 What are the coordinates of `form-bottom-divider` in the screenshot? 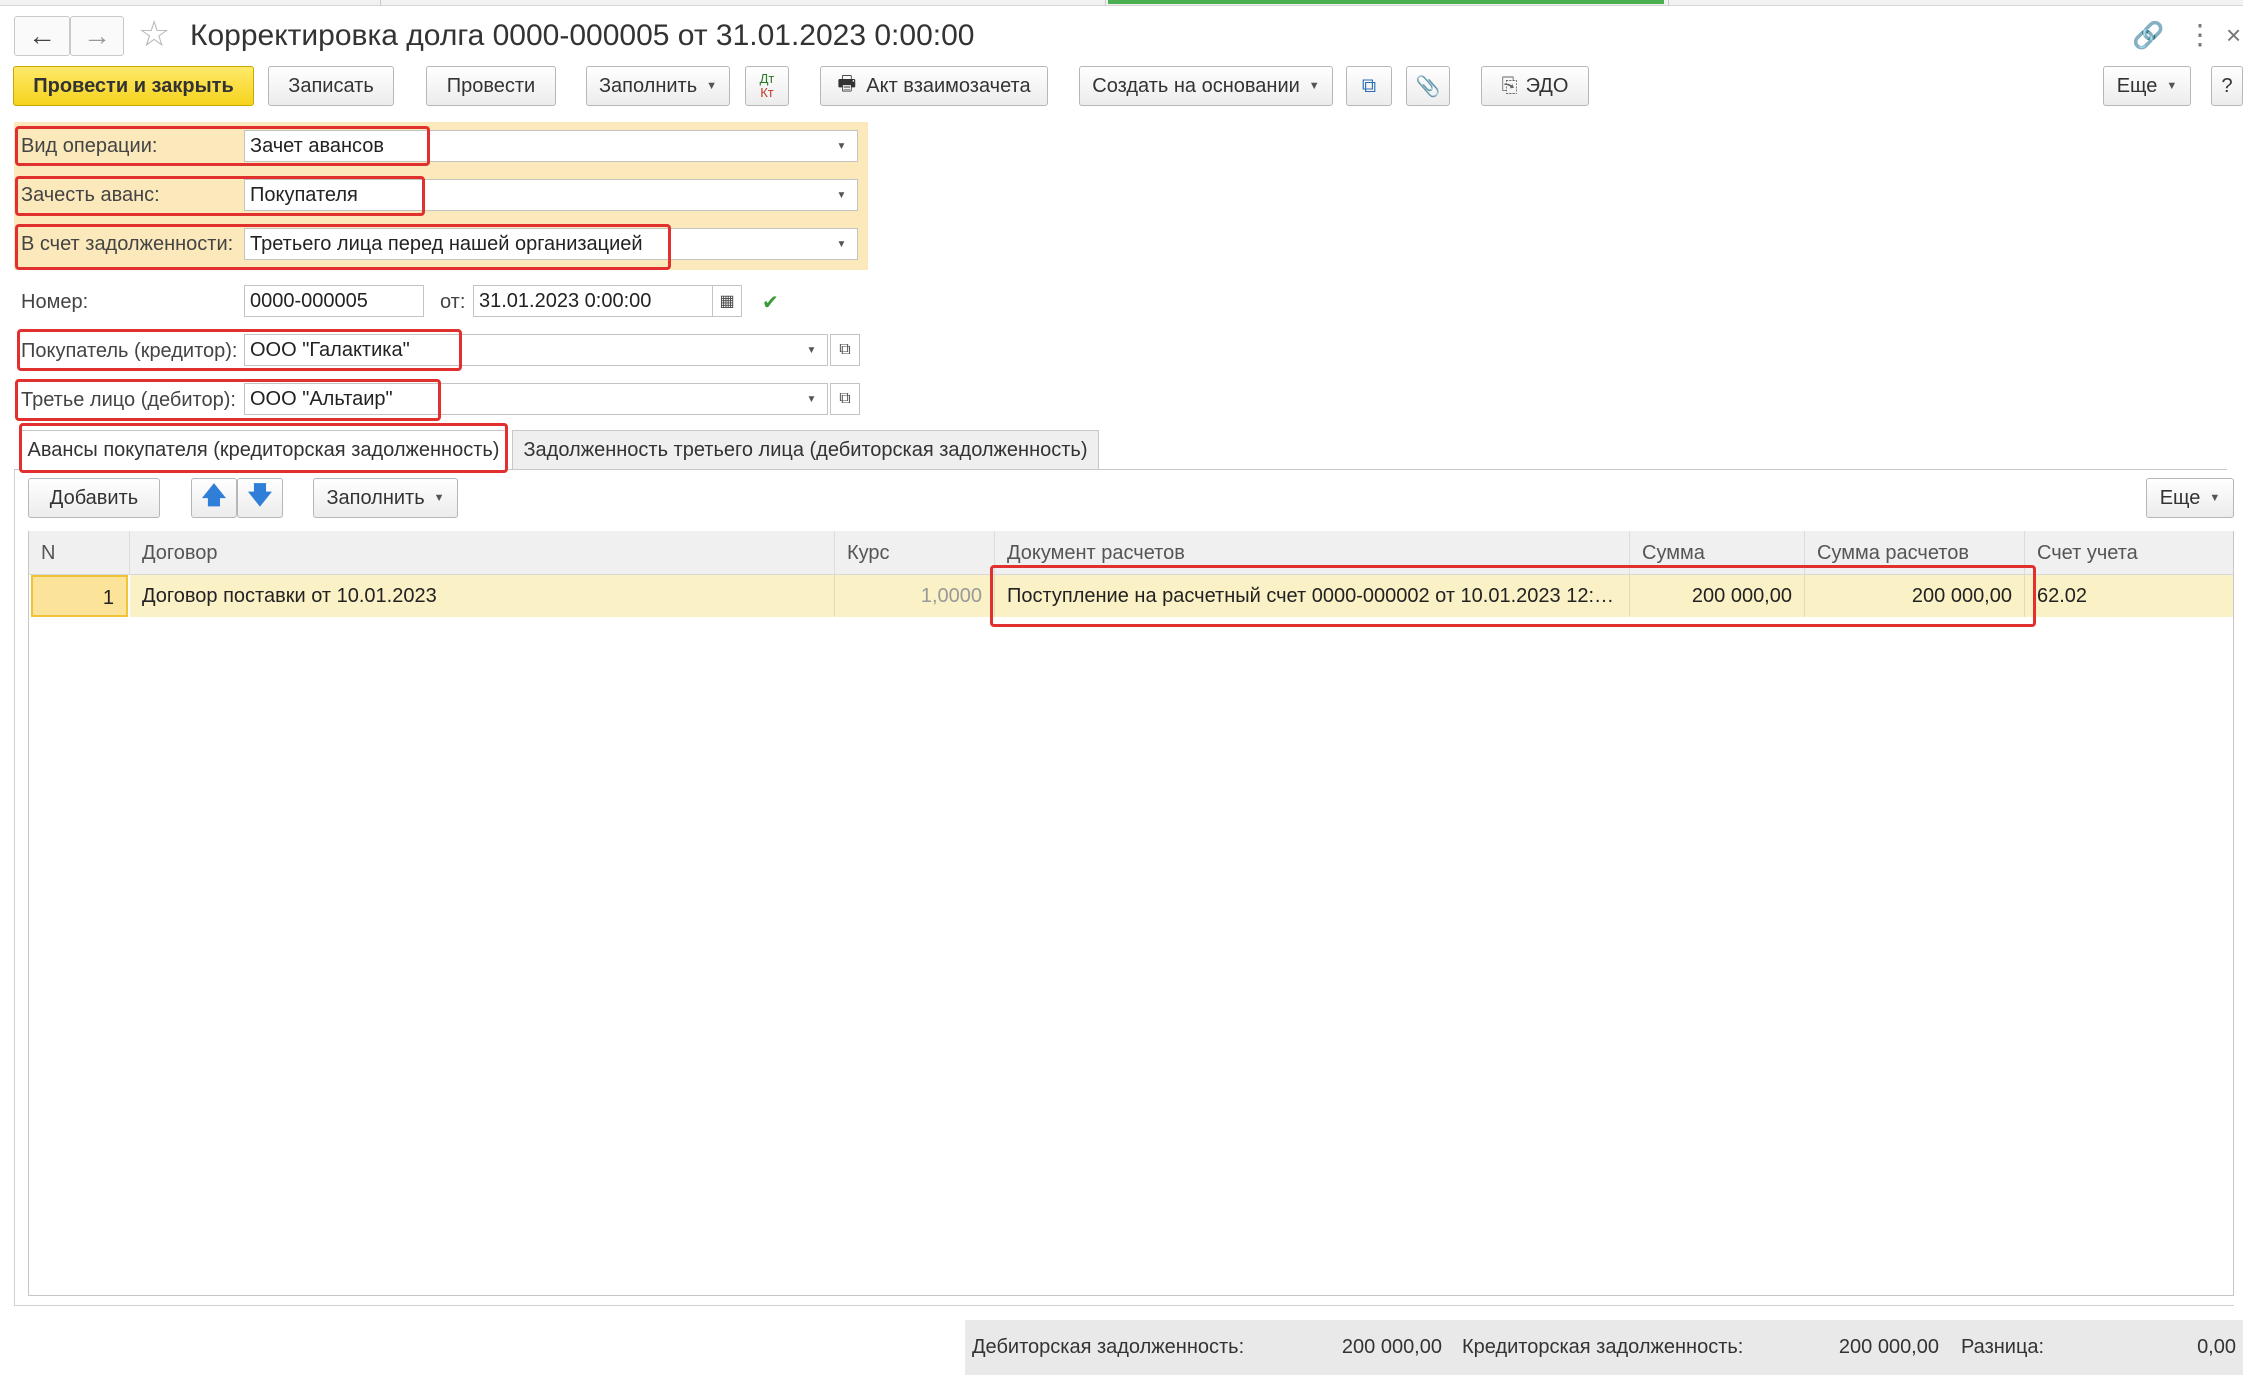 It's located at (1124, 1305).